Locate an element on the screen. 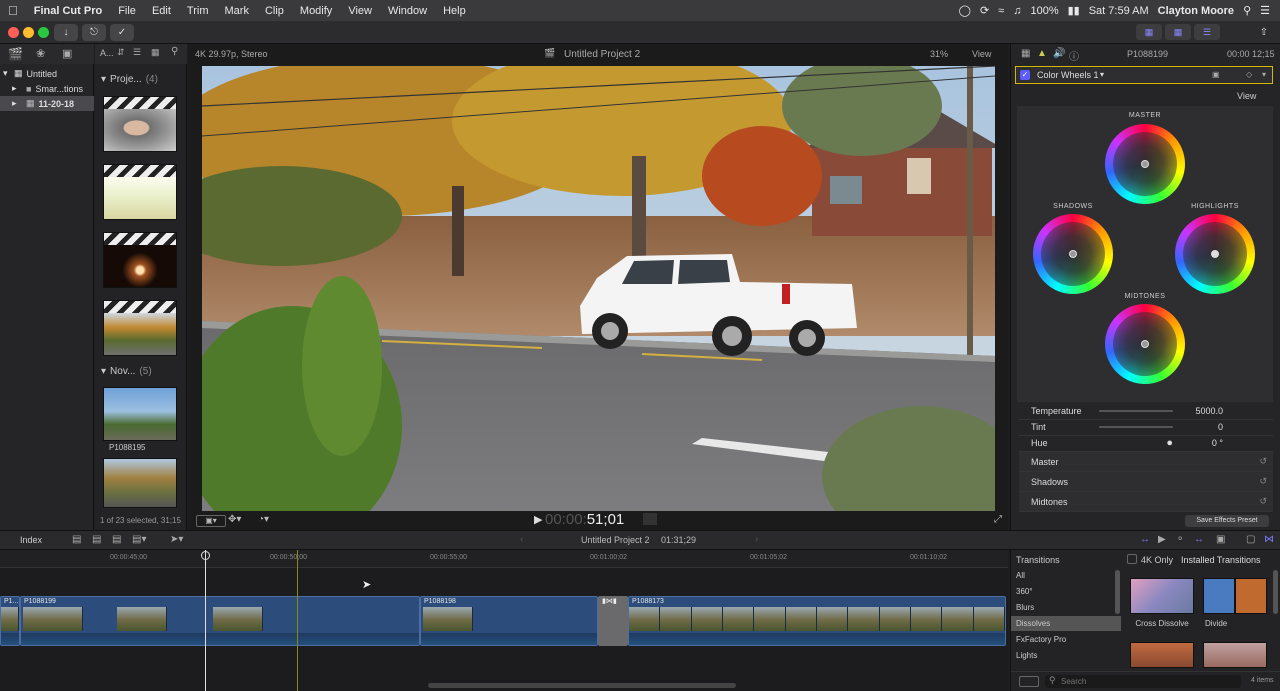 The width and height of the screenshot is (1280, 691). zoom-menu: 31% is located at coordinates (939, 54).